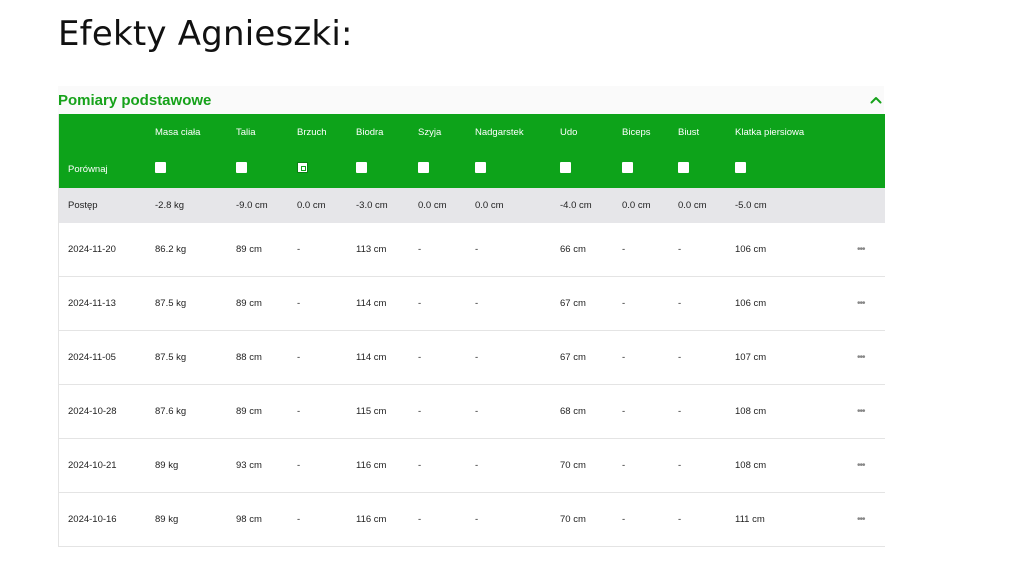 This screenshot has width=1024, height=576. What do you see at coordinates (565, 167) in the screenshot?
I see `compare-checkbox-udo` at bounding box center [565, 167].